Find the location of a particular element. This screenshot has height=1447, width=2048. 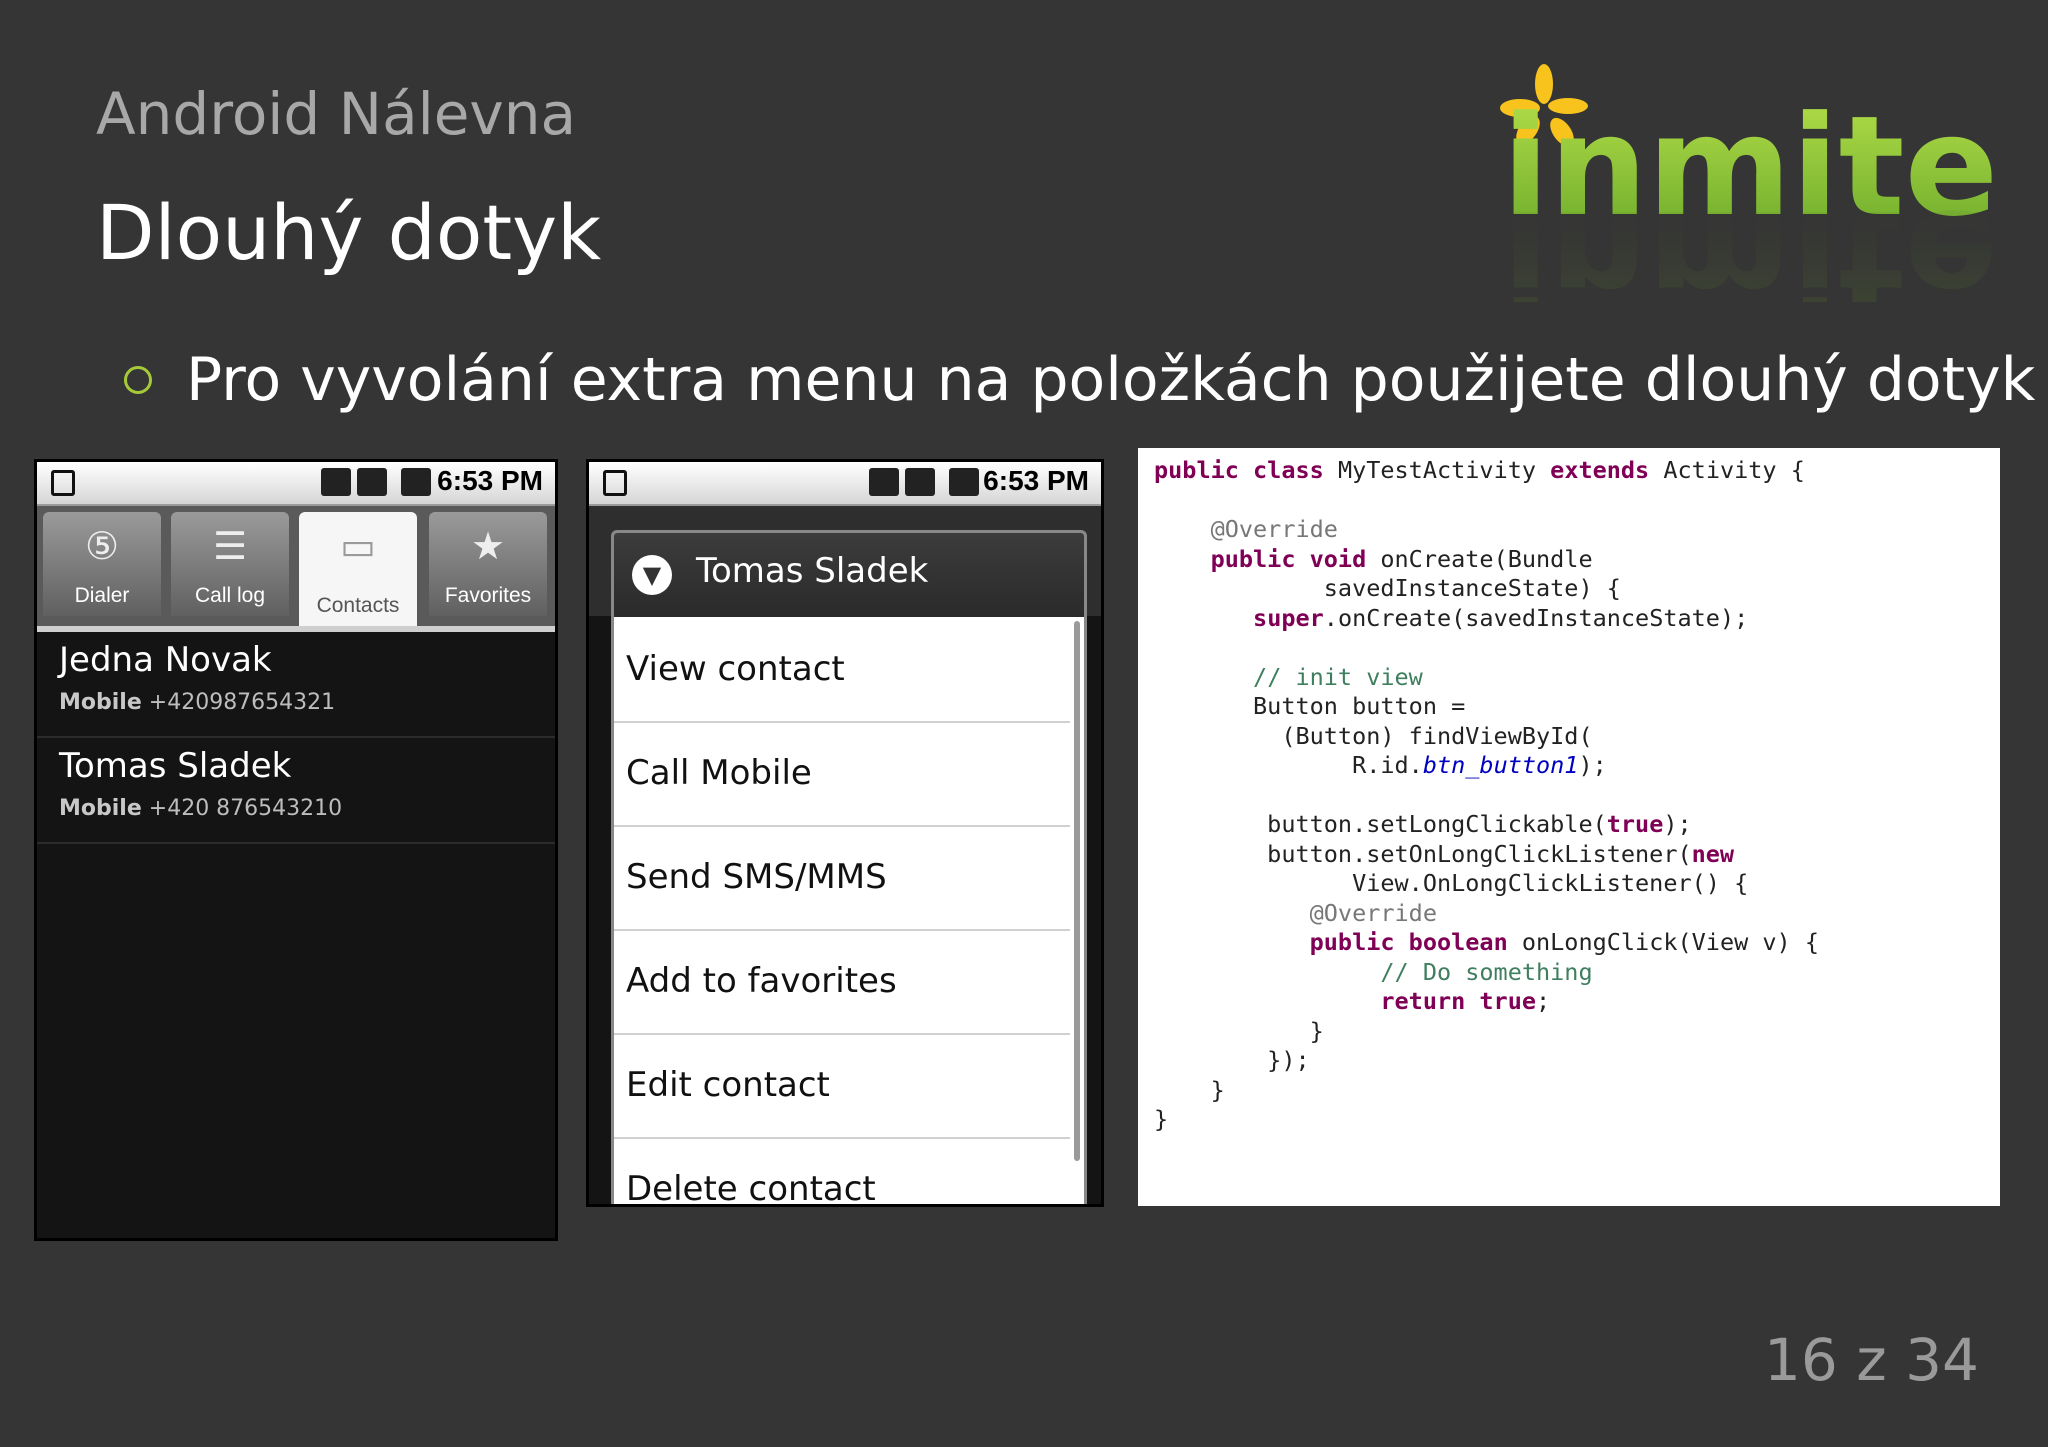

dialog-header: ▼ Tomas Sladek is located at coordinates (849, 575).